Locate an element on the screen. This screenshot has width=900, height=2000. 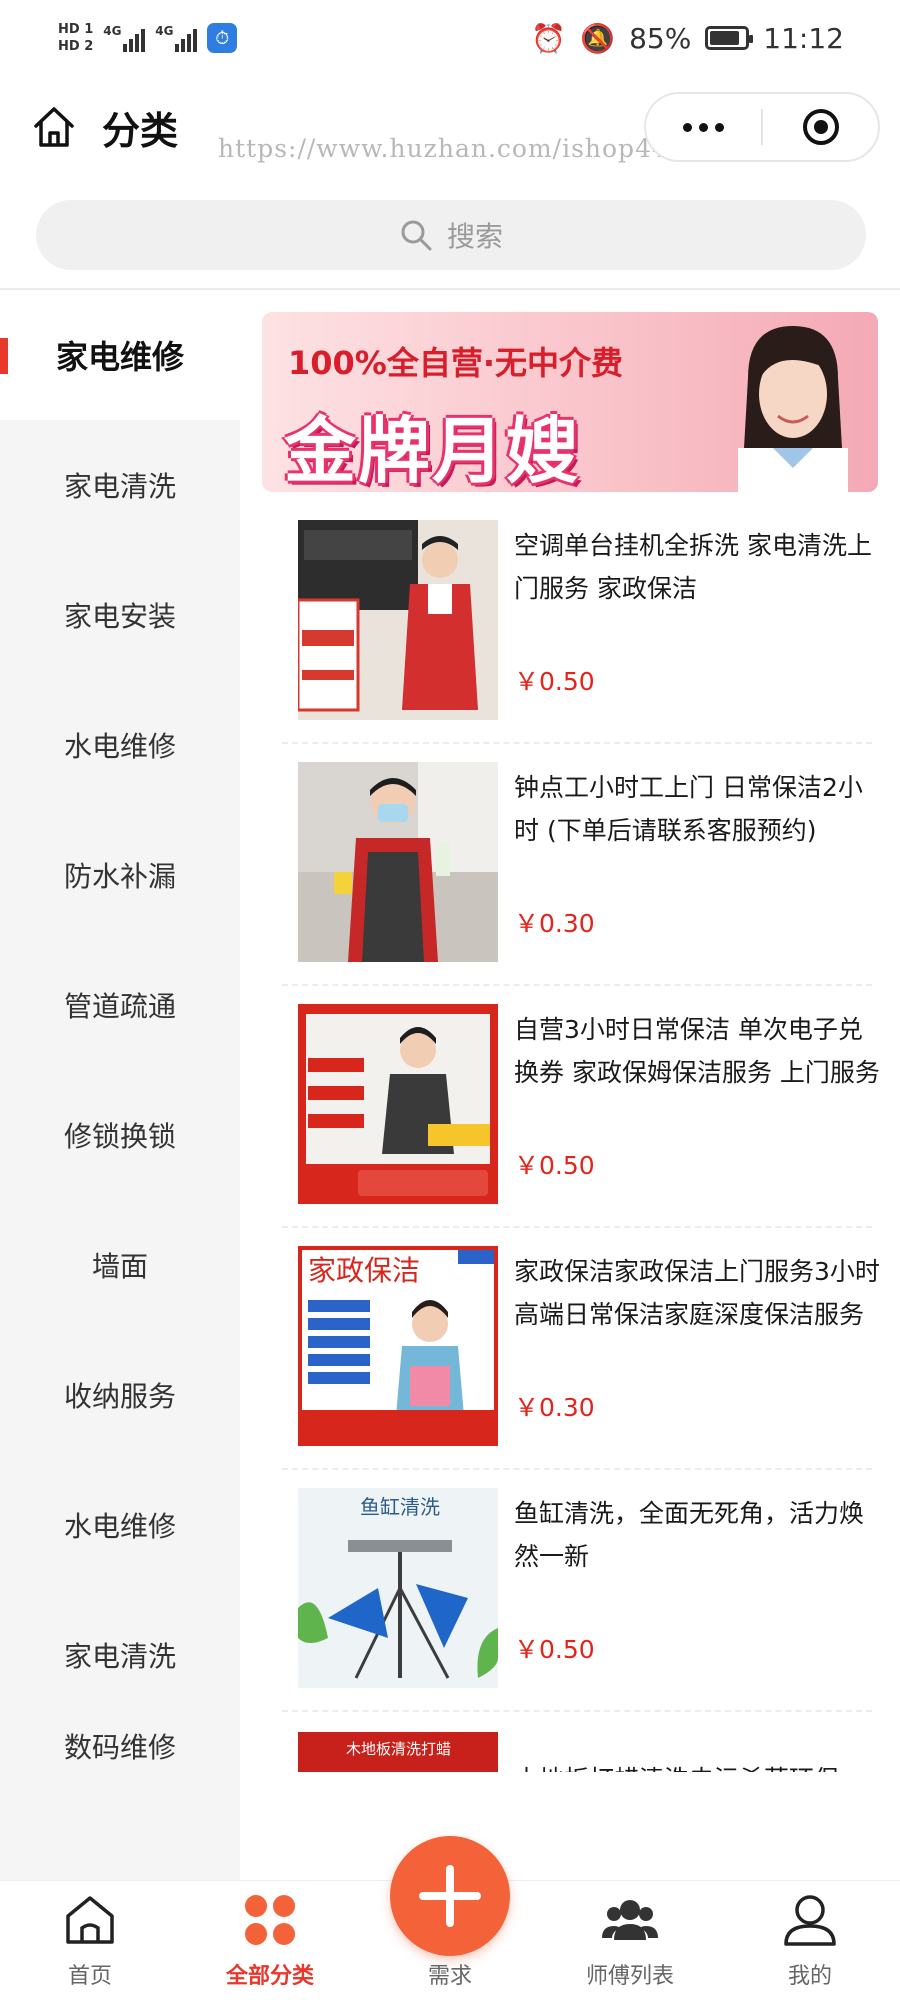
network-type-1: 4G is located at coordinates (112, 31).